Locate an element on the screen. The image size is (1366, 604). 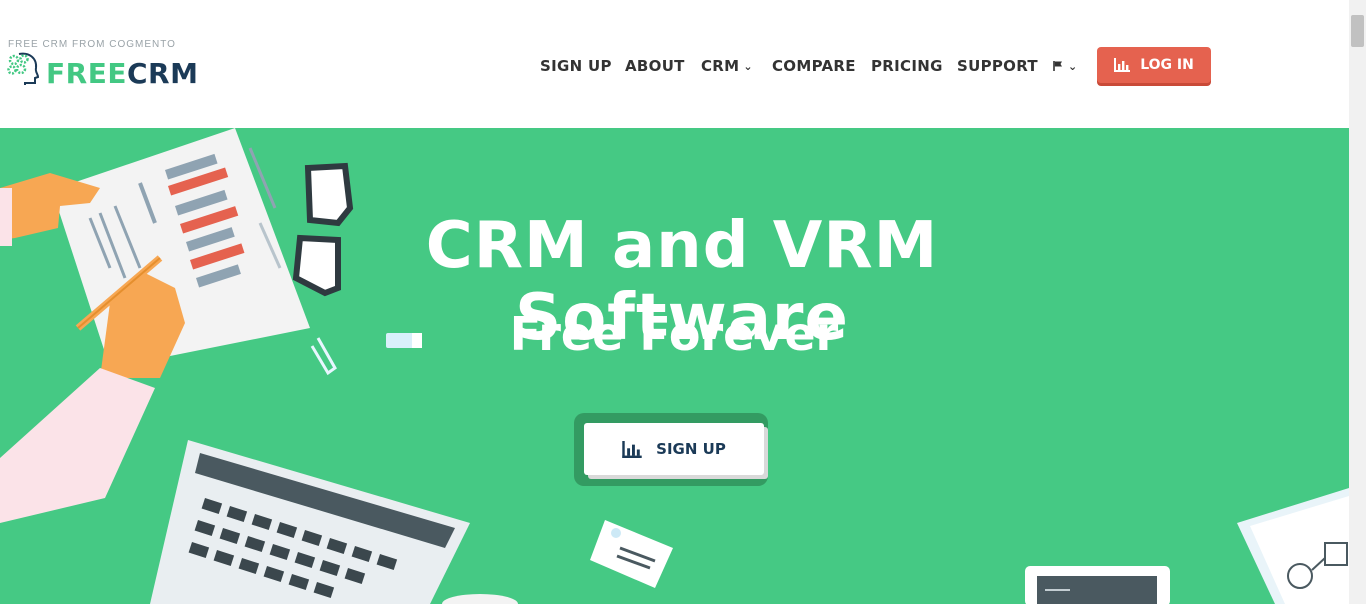
nav-crm: CRM ⌄ is located at coordinates (727, 66).